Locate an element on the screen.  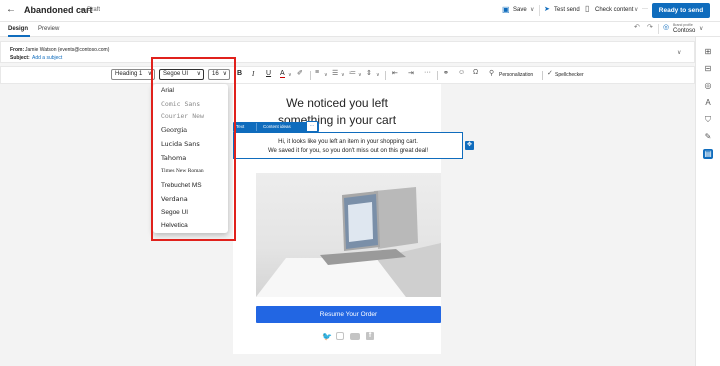
shield-icon: ⛉ is located at coordinates (708, 120).